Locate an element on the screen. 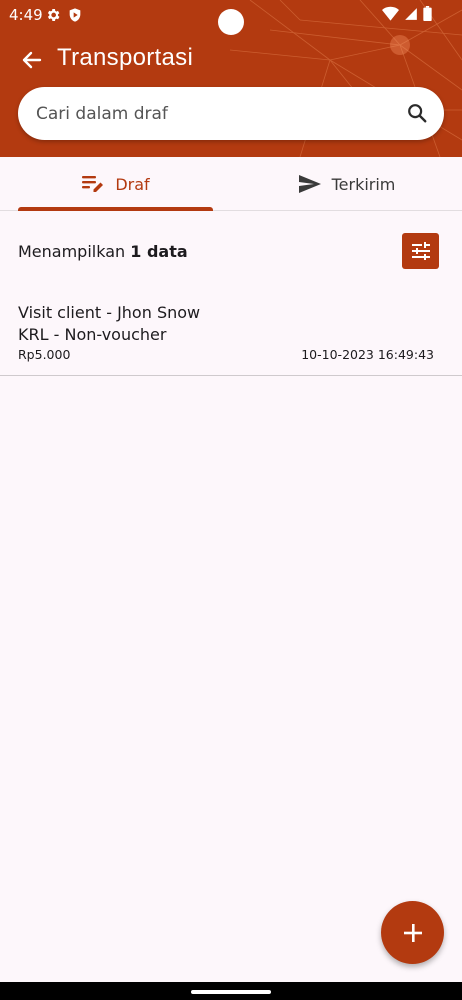 The width and height of the screenshot is (462, 1000). front-camera-cutout is located at coordinates (231, 22).